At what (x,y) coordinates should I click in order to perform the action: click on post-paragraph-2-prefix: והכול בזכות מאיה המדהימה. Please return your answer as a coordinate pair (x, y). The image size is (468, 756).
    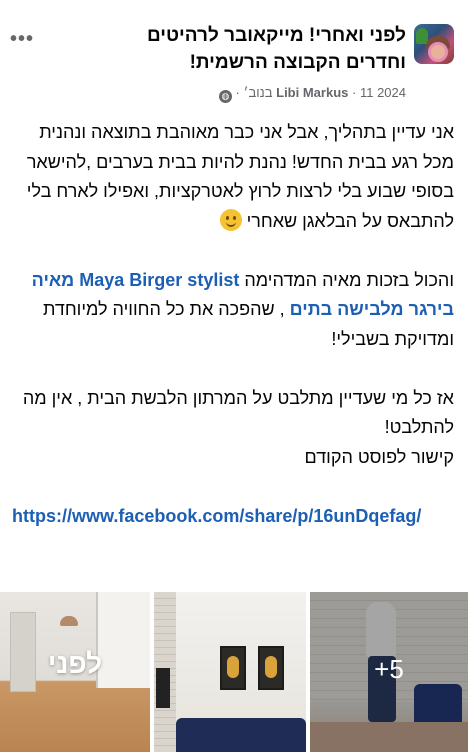
    Looking at the image, I should click on (349, 279).